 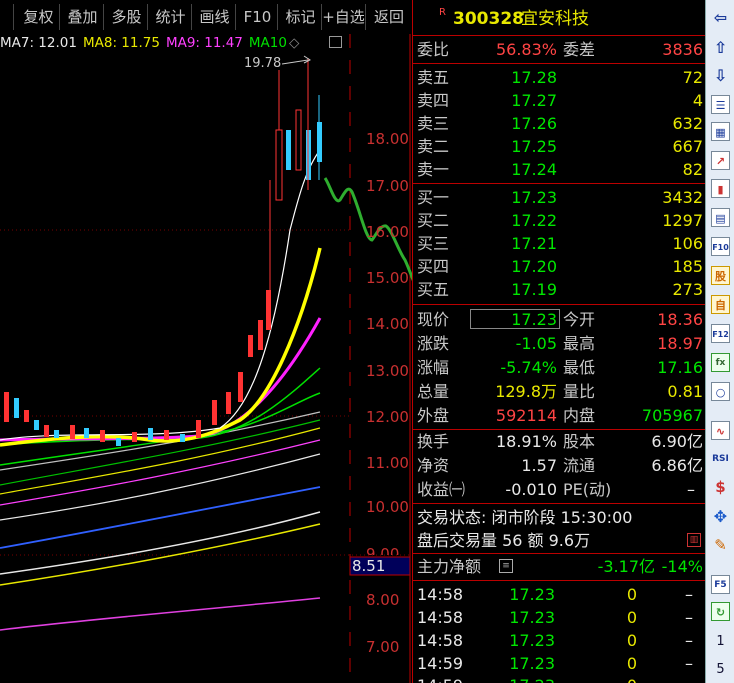 What do you see at coordinates (559, 77) in the screenshot?
I see `ask-row: 卖五 17.28 72` at bounding box center [559, 77].